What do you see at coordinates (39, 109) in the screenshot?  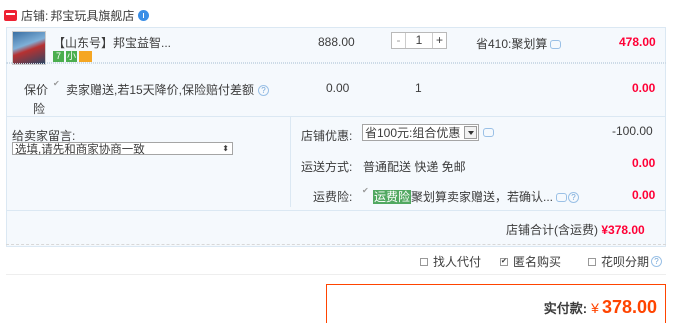 I see `insurance-label-2: 险` at bounding box center [39, 109].